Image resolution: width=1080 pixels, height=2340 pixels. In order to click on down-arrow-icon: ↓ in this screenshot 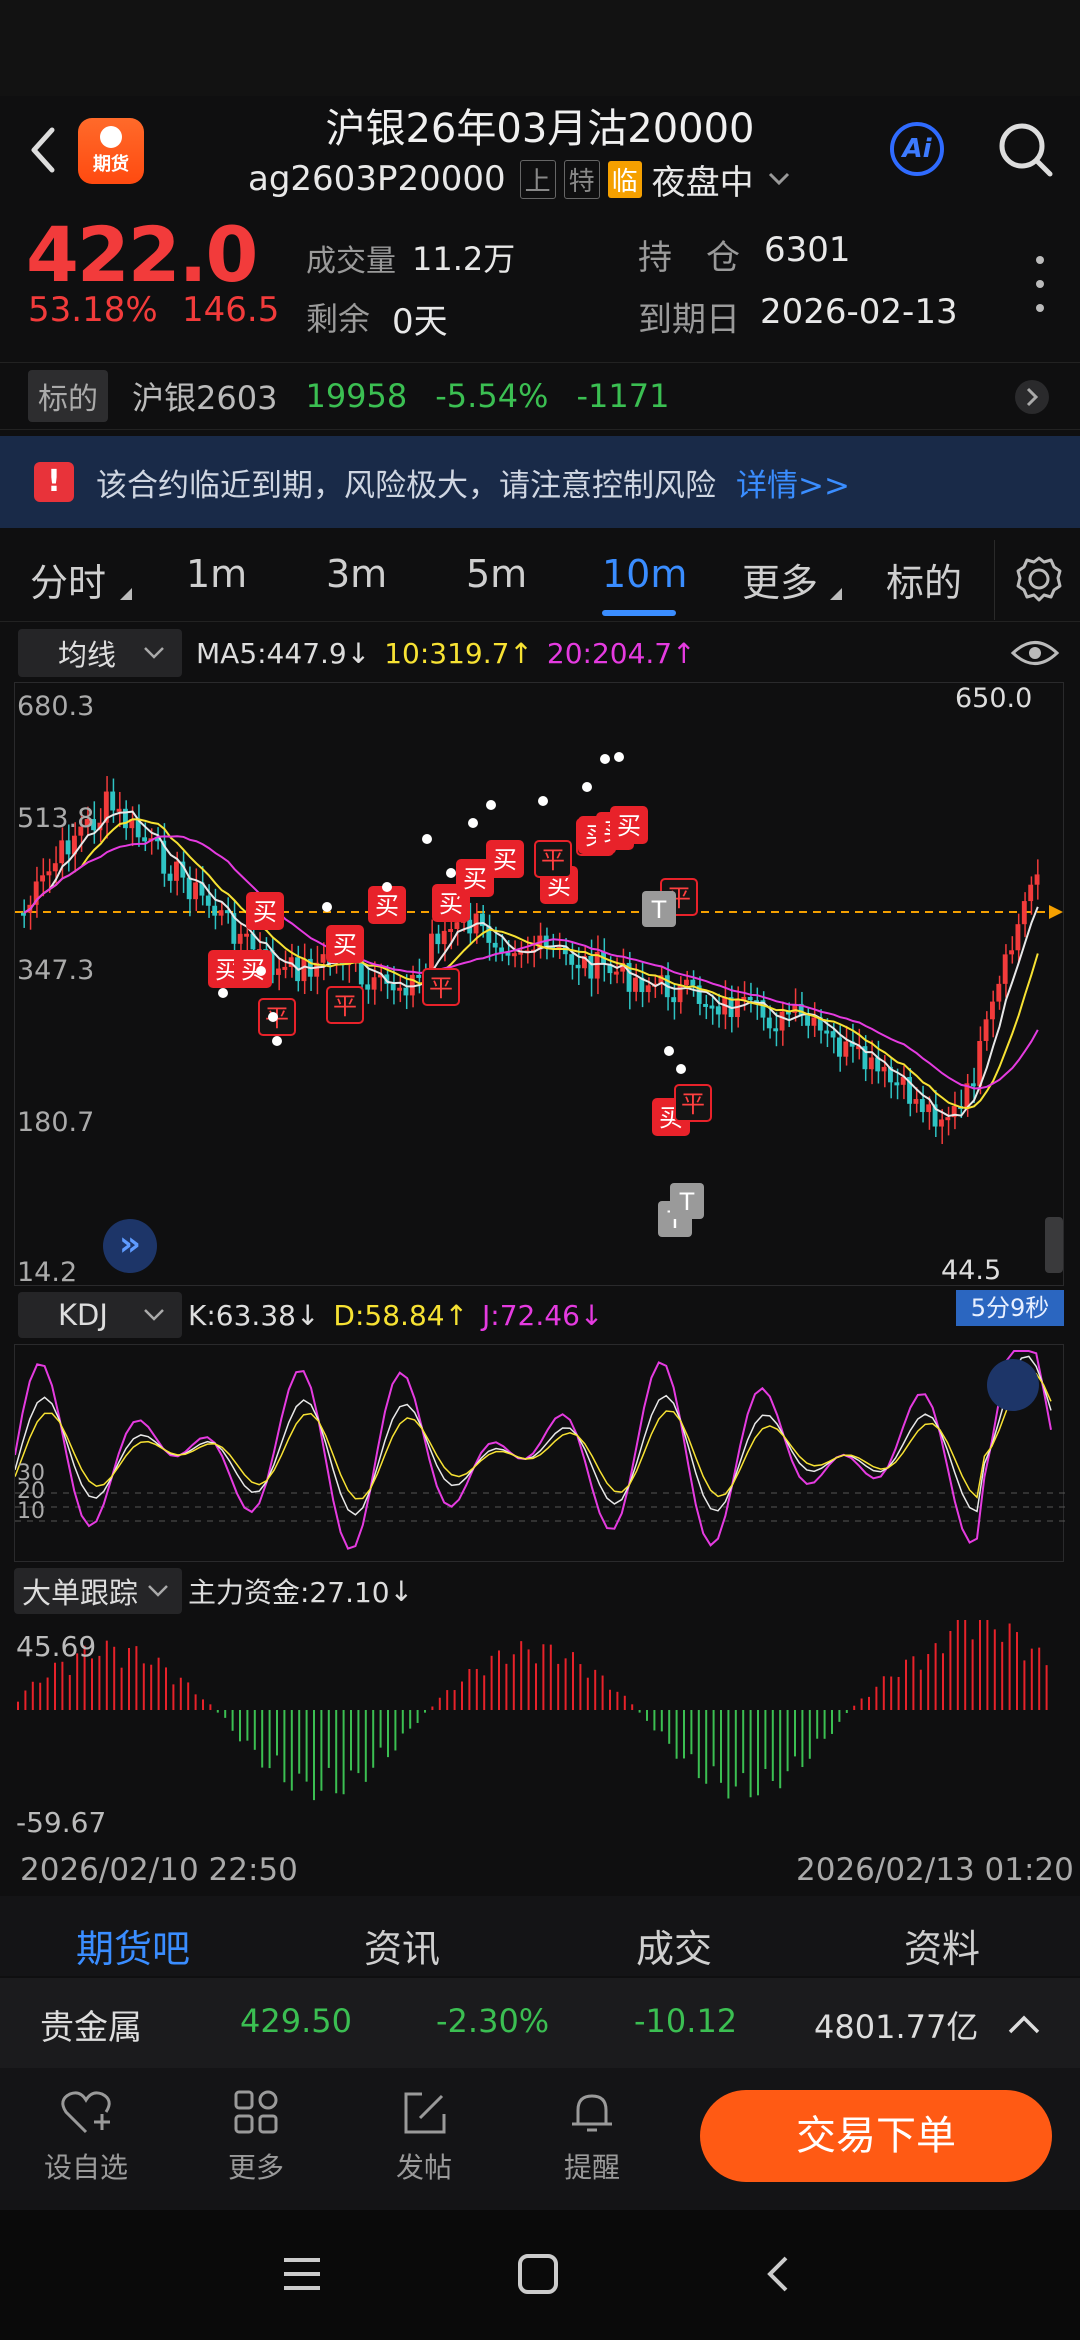, I will do `click(401, 1591)`.